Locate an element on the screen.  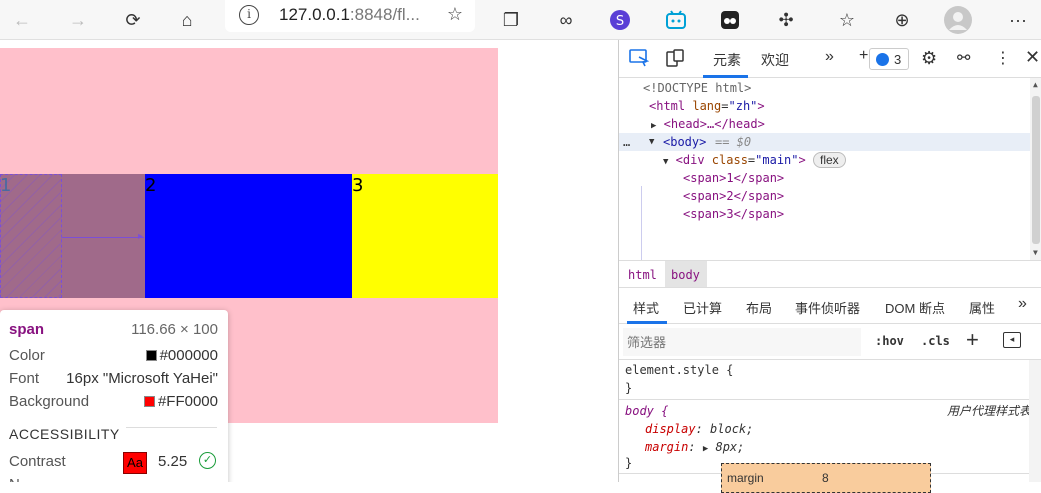
address-bar: i 127.0.0.1:8848/fl... ☆ is located at coordinates (350, 16).